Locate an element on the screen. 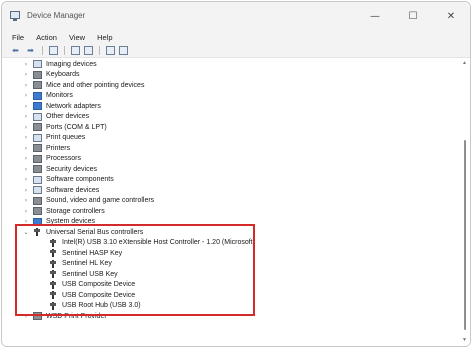  tree-category-row: › Imaging devices is located at coordinates (59, 64).